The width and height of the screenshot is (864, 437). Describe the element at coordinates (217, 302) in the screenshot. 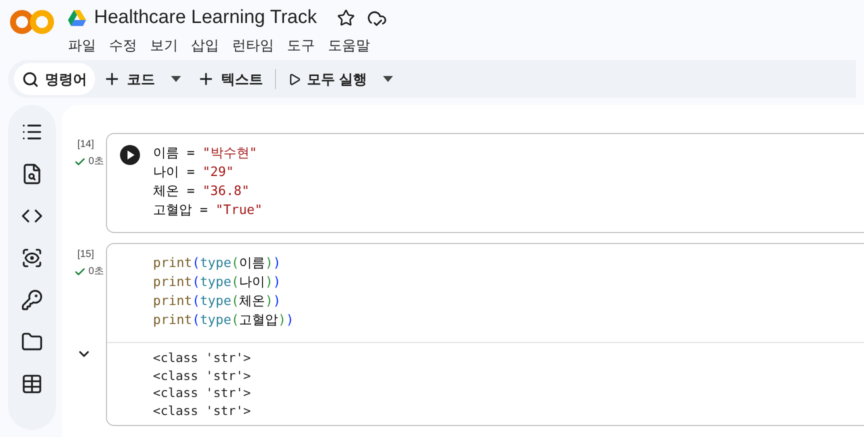

I see `code-line: print(type(체온))` at that location.